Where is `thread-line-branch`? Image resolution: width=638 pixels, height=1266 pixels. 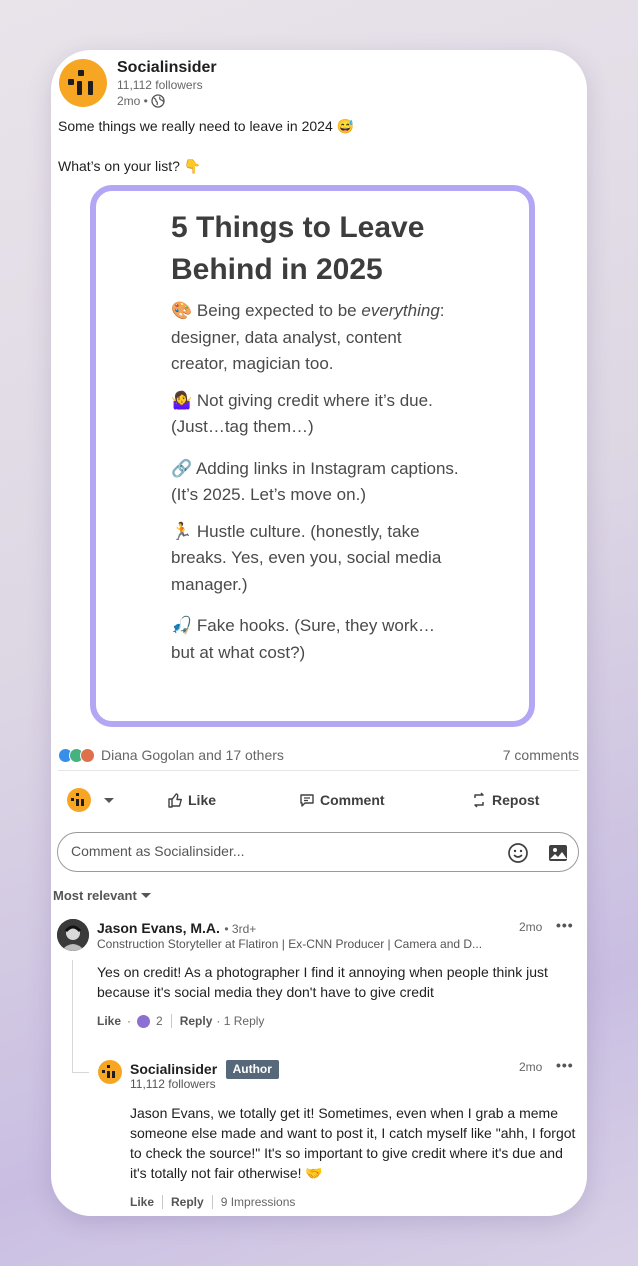
thread-line-branch is located at coordinates (80, 1072).